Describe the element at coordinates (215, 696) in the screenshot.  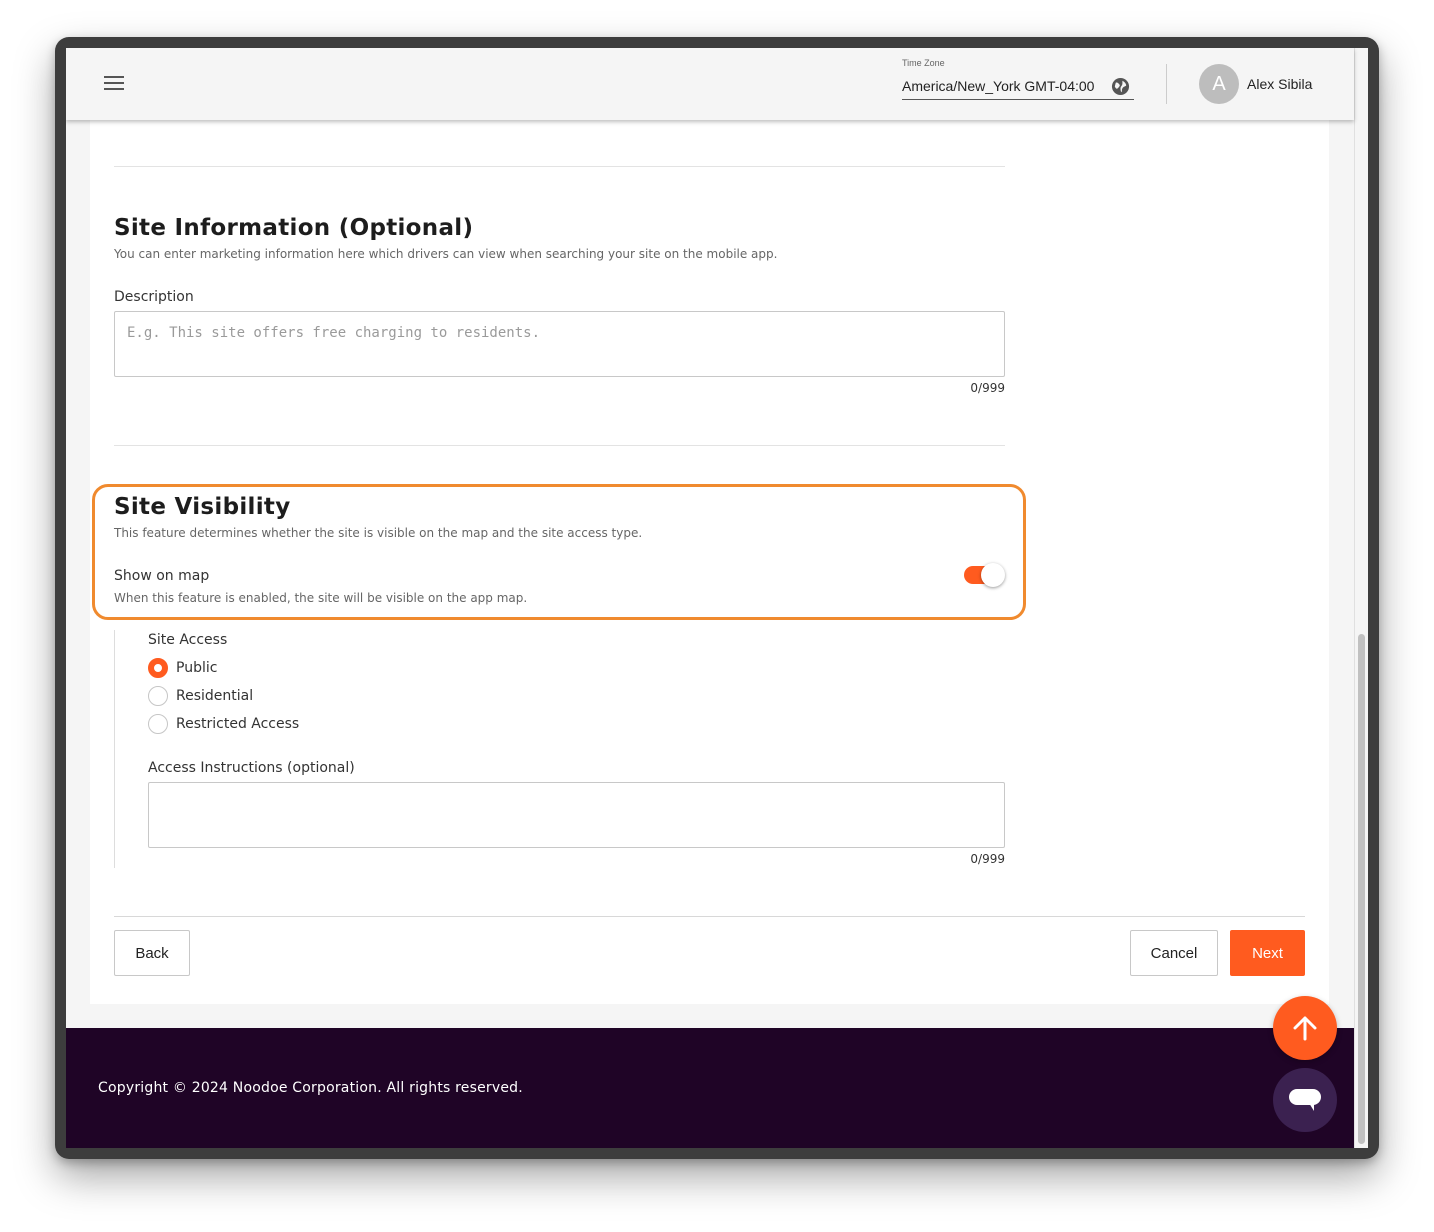
I see `radio-label-residential: Residential` at that location.